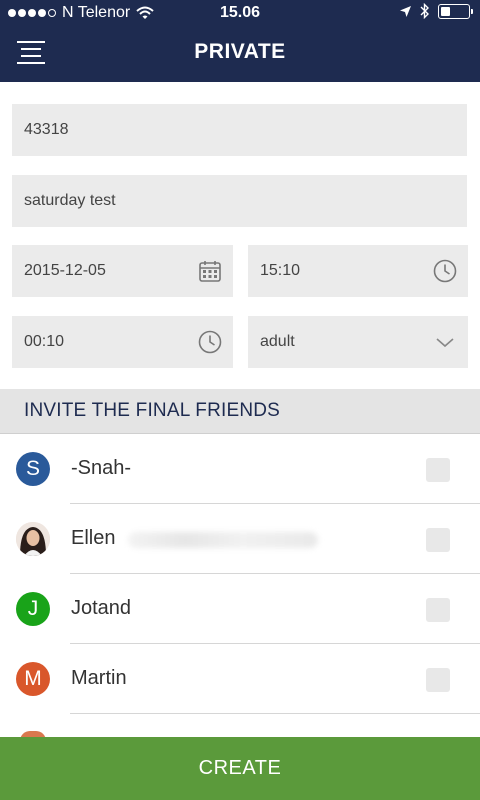  What do you see at coordinates (277, 341) in the screenshot?
I see `category-select-value: adult` at bounding box center [277, 341].